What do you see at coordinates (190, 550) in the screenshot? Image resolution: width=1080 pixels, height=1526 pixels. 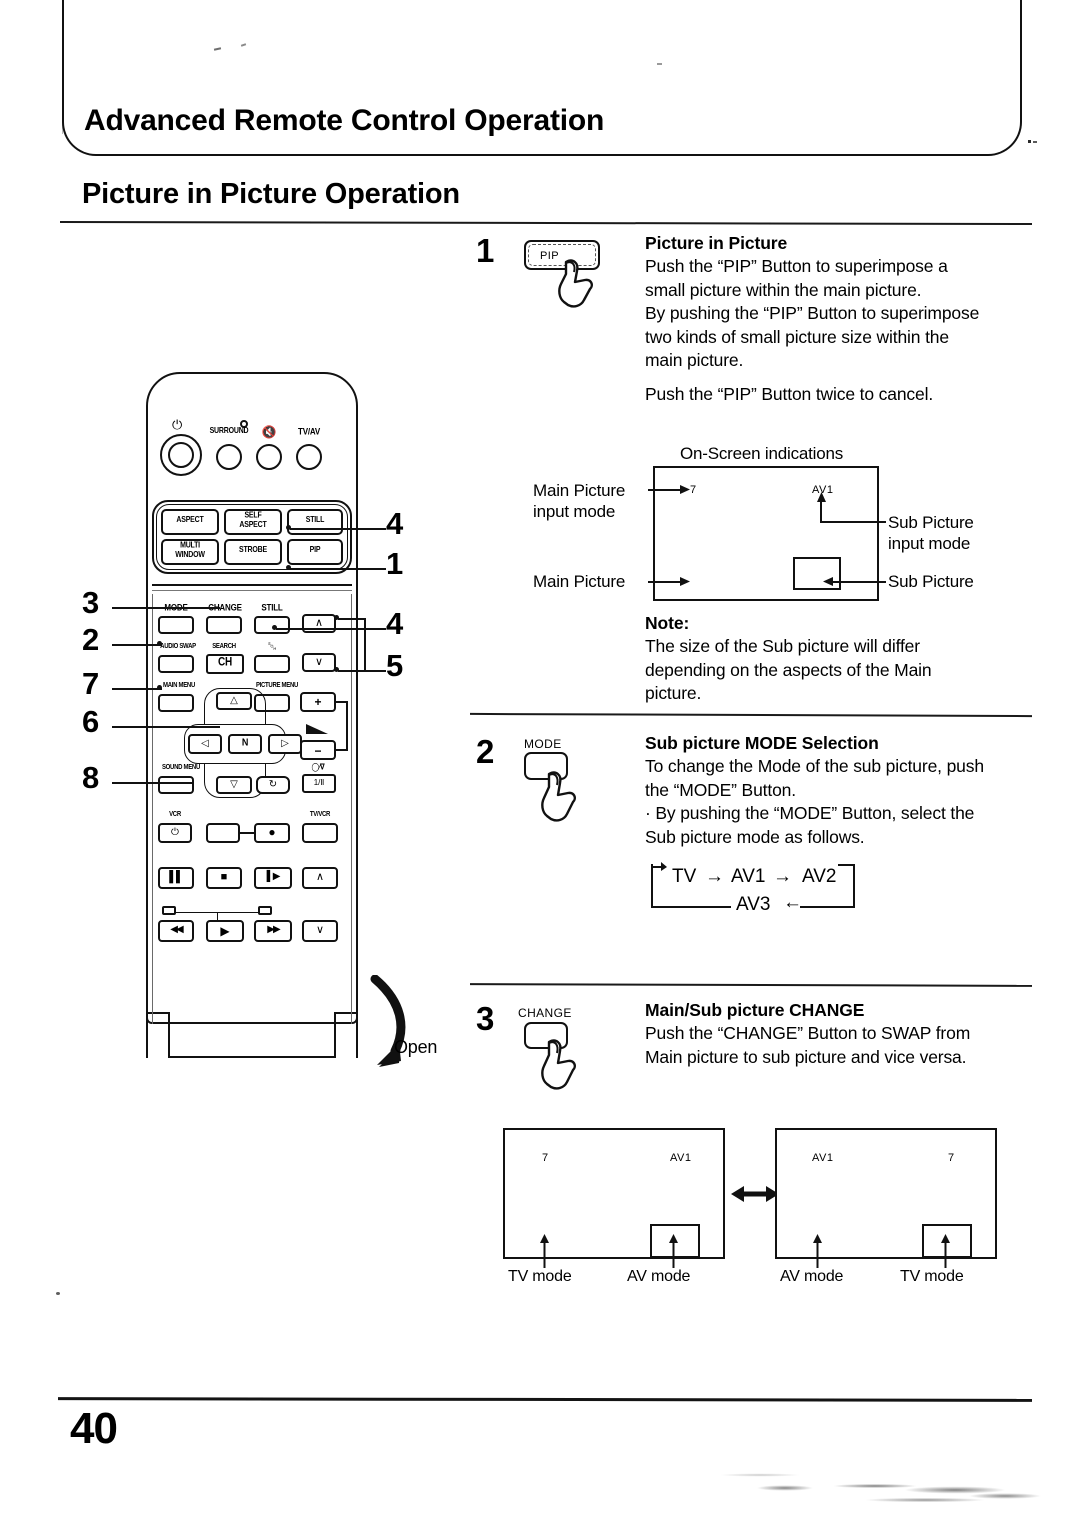 I see `multi-window-label: MULTI WINDOW` at bounding box center [190, 550].